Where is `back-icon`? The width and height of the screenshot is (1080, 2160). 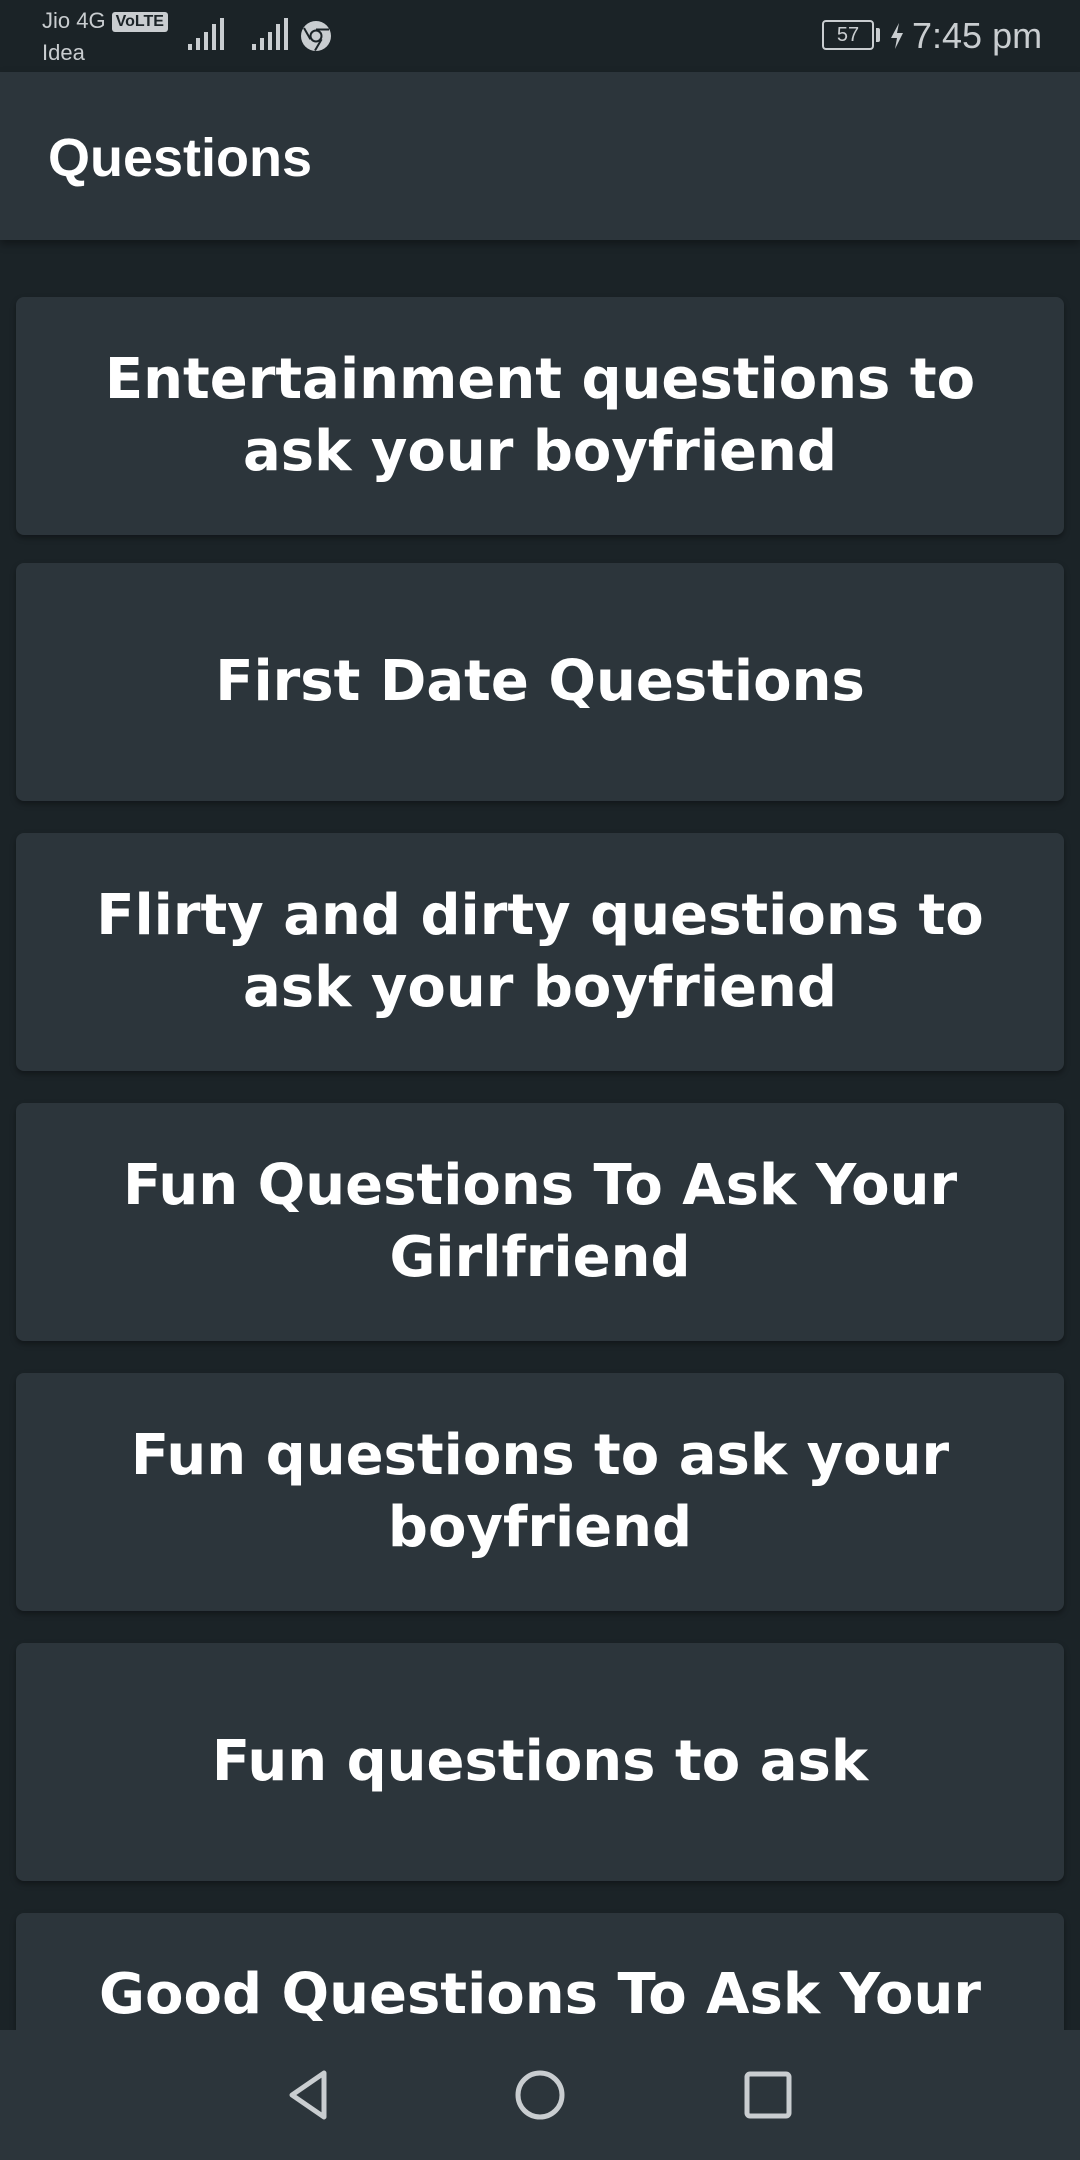 back-icon is located at coordinates (308, 2095).